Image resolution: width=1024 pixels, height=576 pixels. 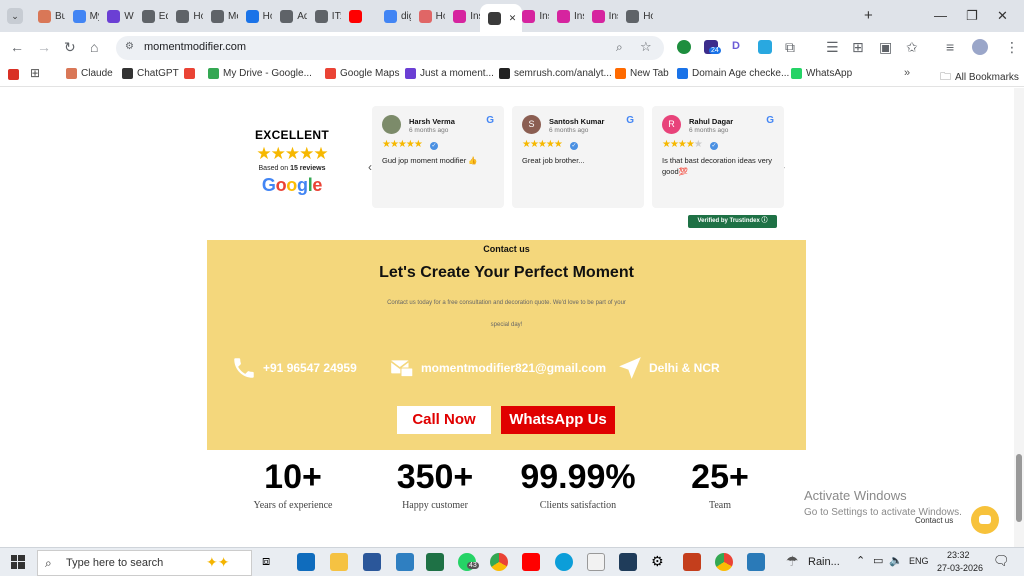 What do you see at coordinates (668, 368) in the screenshot?
I see `location-contact: Delhi & NCR` at bounding box center [668, 368].